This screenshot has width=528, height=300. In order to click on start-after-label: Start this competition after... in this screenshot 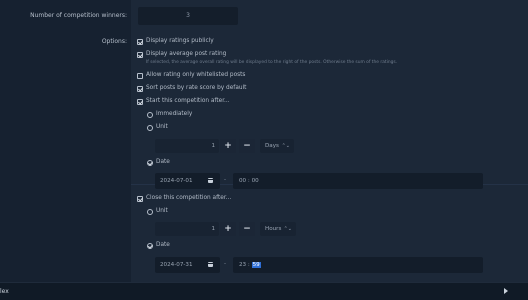, I will do `click(188, 101)`.